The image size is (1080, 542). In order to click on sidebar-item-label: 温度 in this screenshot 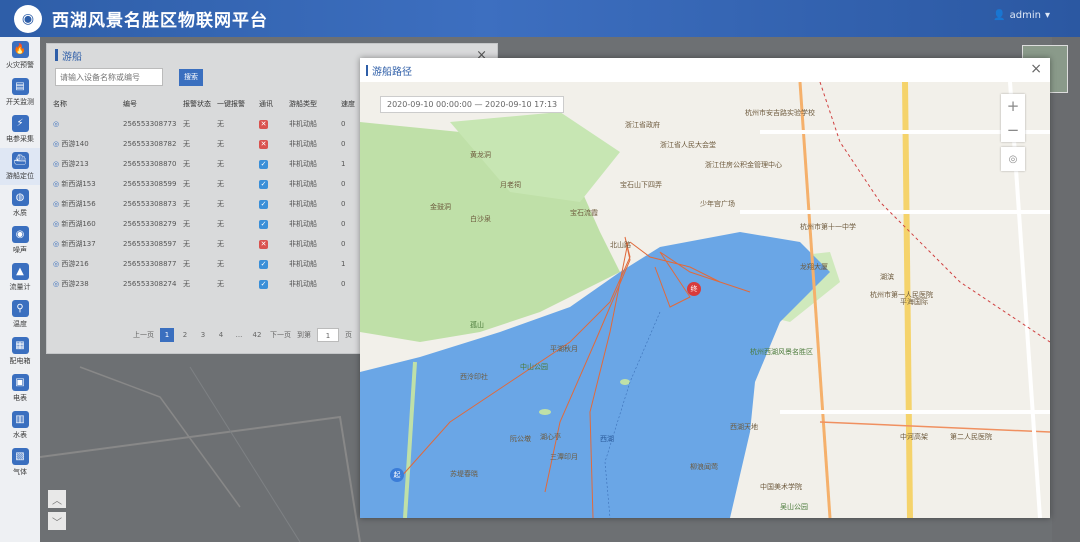, I will do `click(20, 324)`.